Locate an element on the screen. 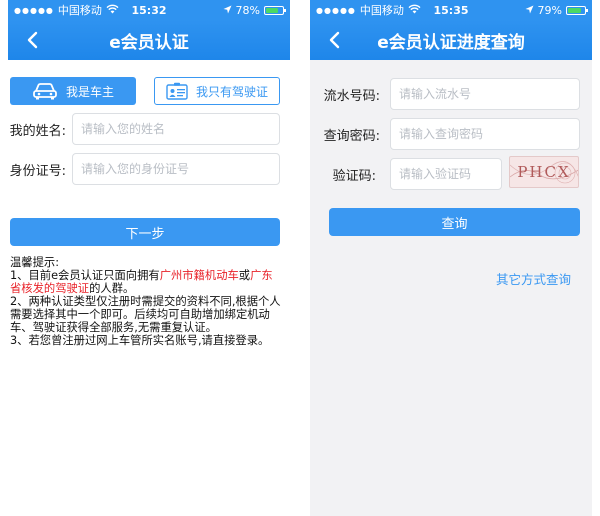 Image resolution: width=600 pixels, height=516 pixels. battery-percent: 79% is located at coordinates (549, 10).